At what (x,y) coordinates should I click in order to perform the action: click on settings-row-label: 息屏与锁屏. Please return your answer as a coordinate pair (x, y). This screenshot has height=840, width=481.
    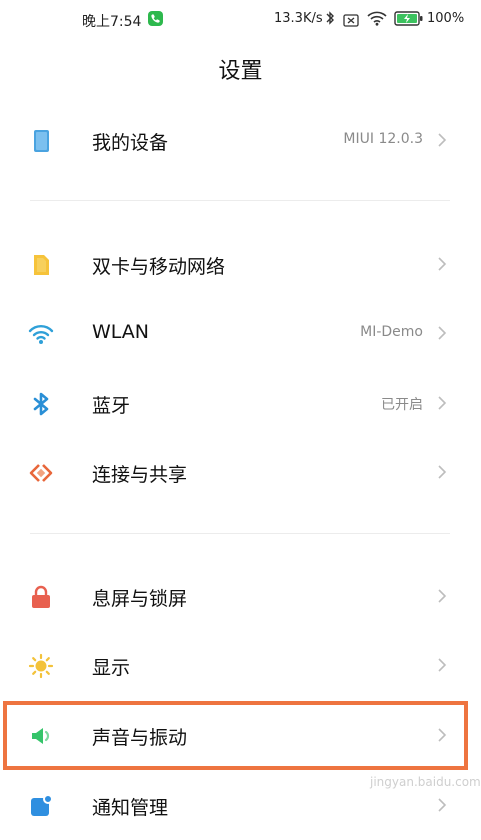
    Looking at the image, I should click on (140, 599).